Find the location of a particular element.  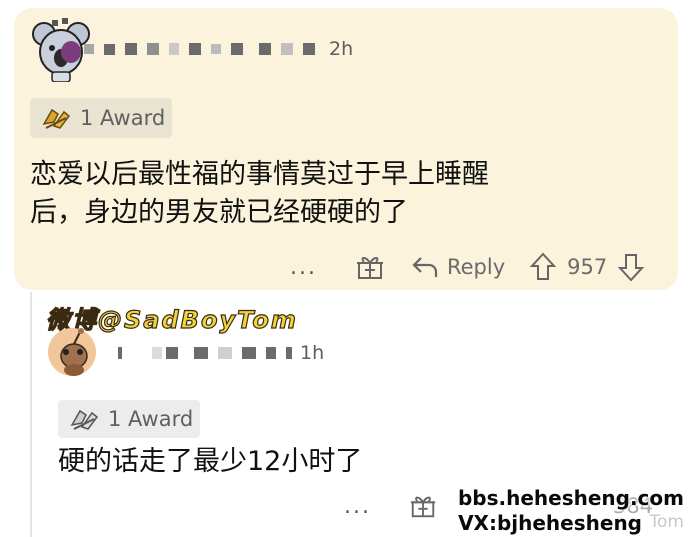

upvote-arrow-icon is located at coordinates (543, 267).